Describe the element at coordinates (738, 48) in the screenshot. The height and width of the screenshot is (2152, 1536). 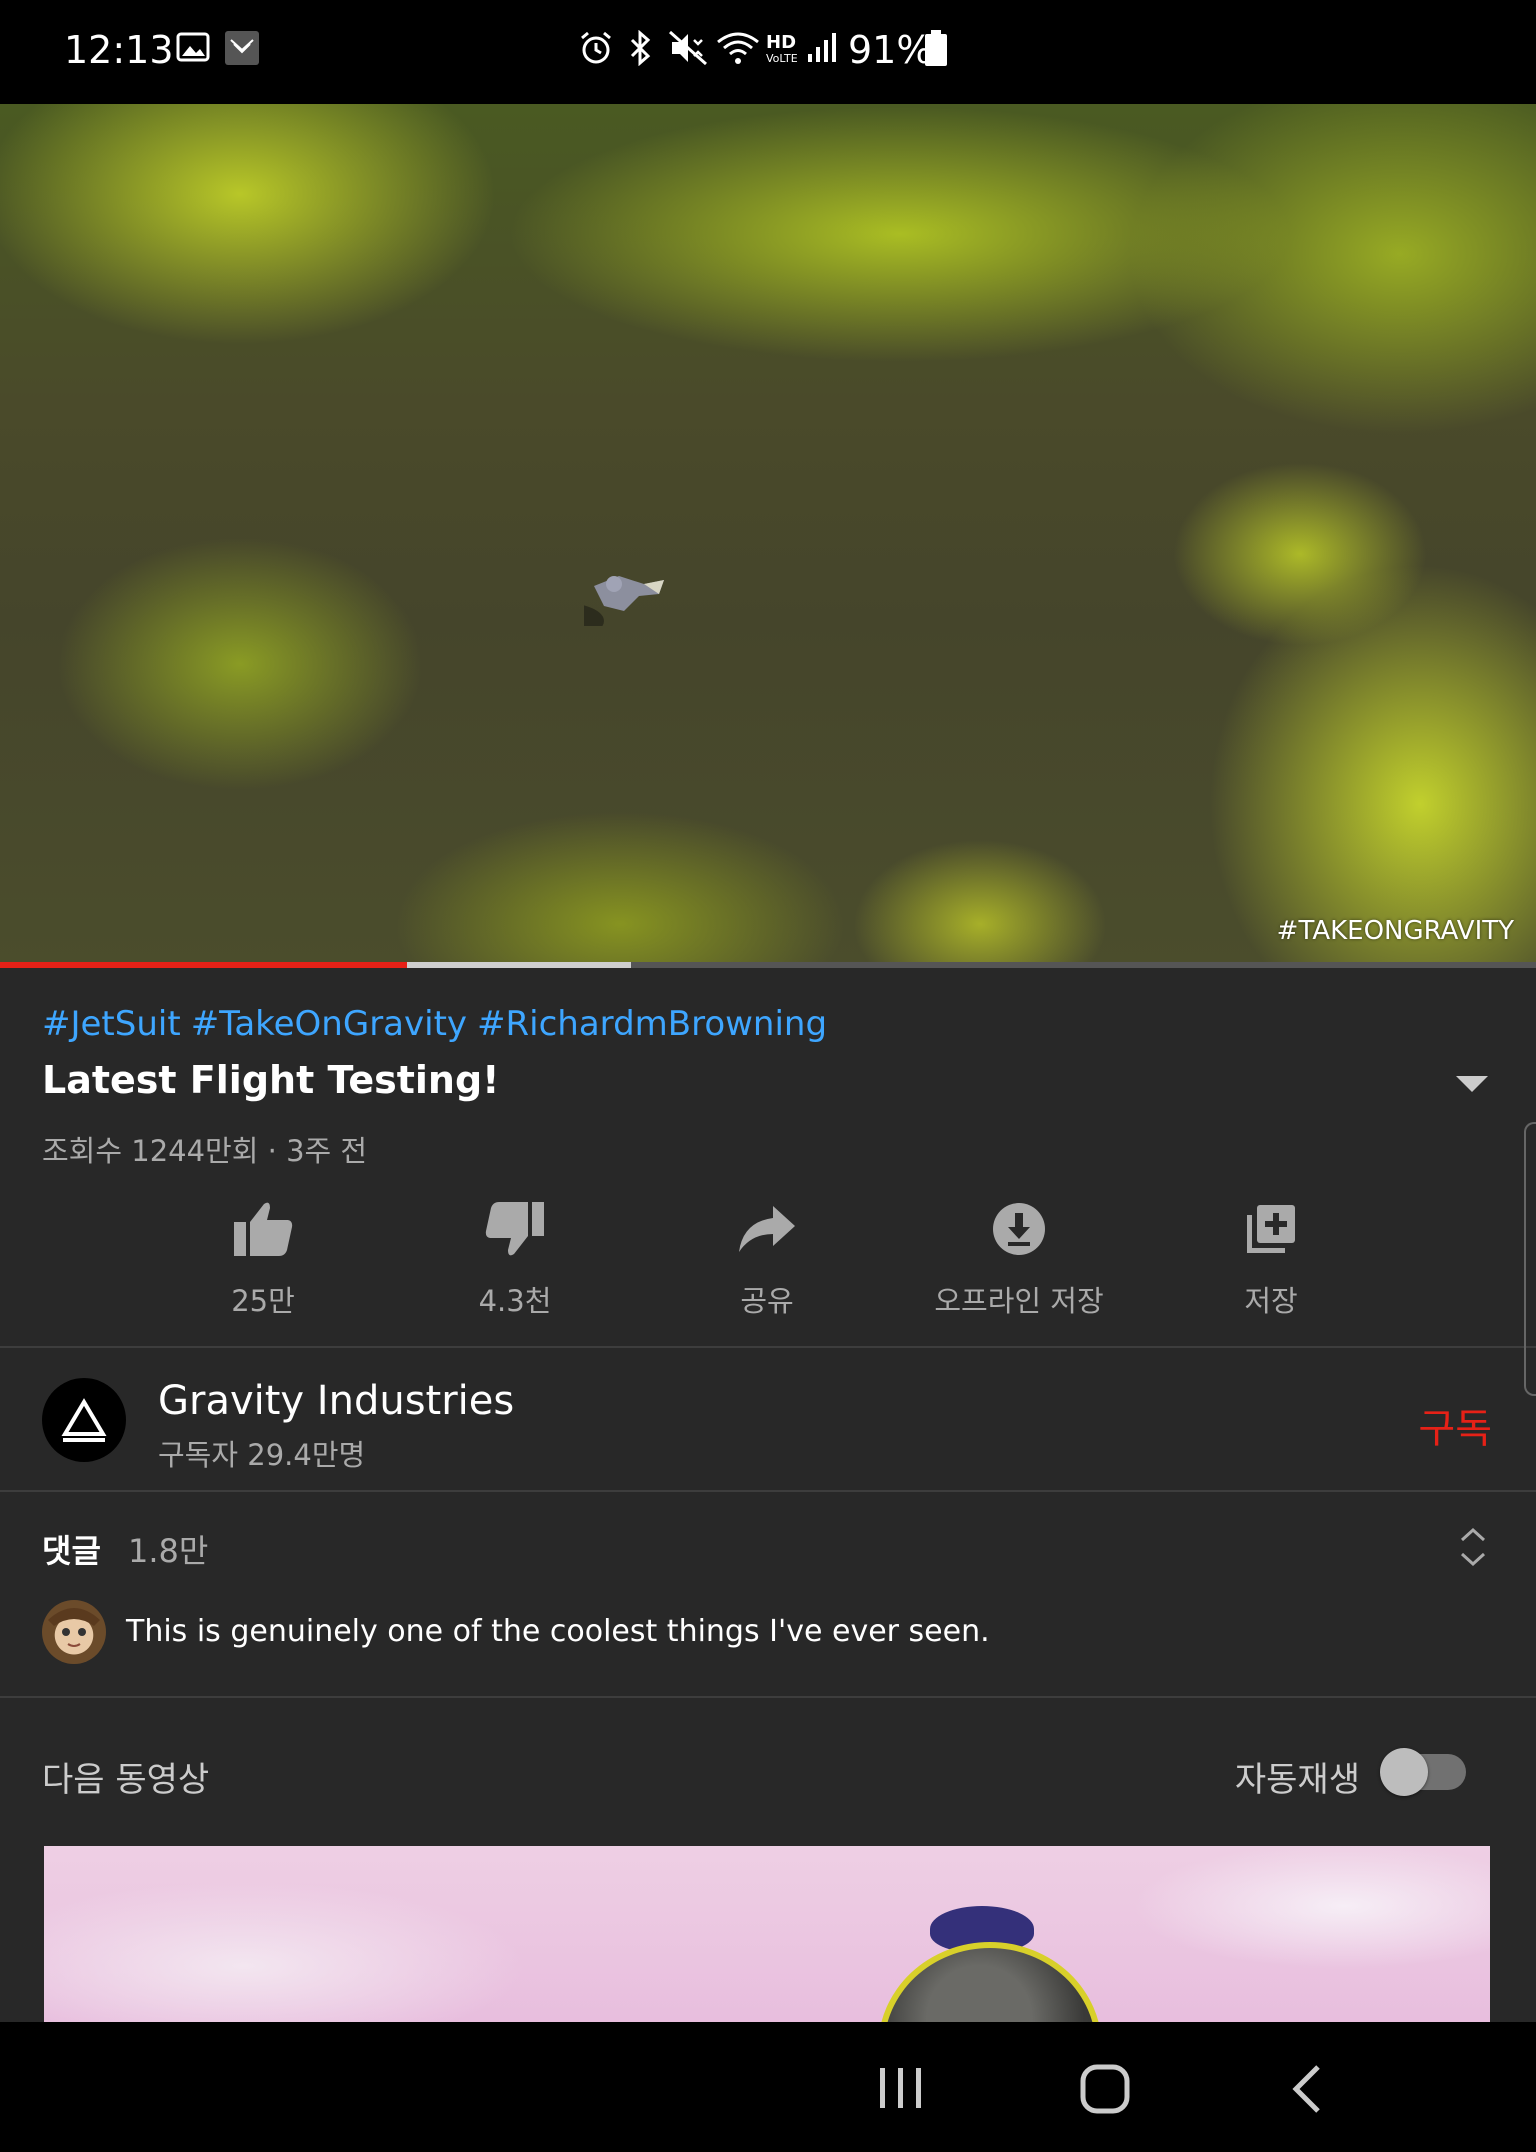
I see `wifi-icon` at that location.